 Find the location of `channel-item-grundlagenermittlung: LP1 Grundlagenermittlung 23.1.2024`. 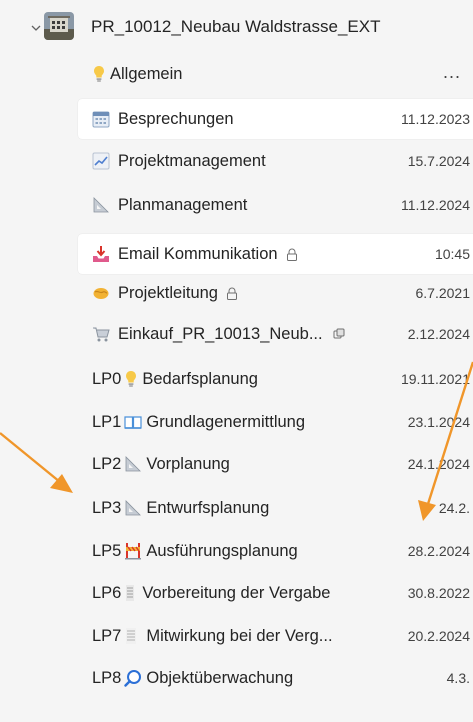

channel-item-grundlagenermittlung: LP1 Grundlagenermittlung 23.1.2024 is located at coordinates (236, 422).